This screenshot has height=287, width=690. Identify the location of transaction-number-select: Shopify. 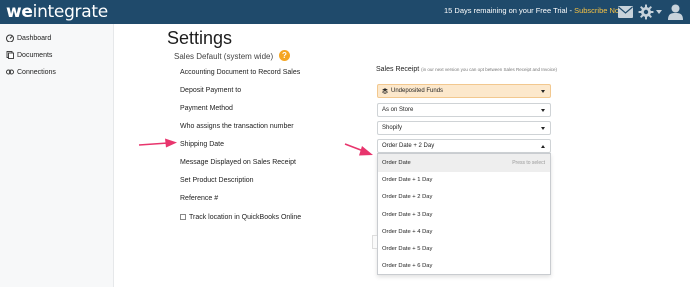
(464, 128).